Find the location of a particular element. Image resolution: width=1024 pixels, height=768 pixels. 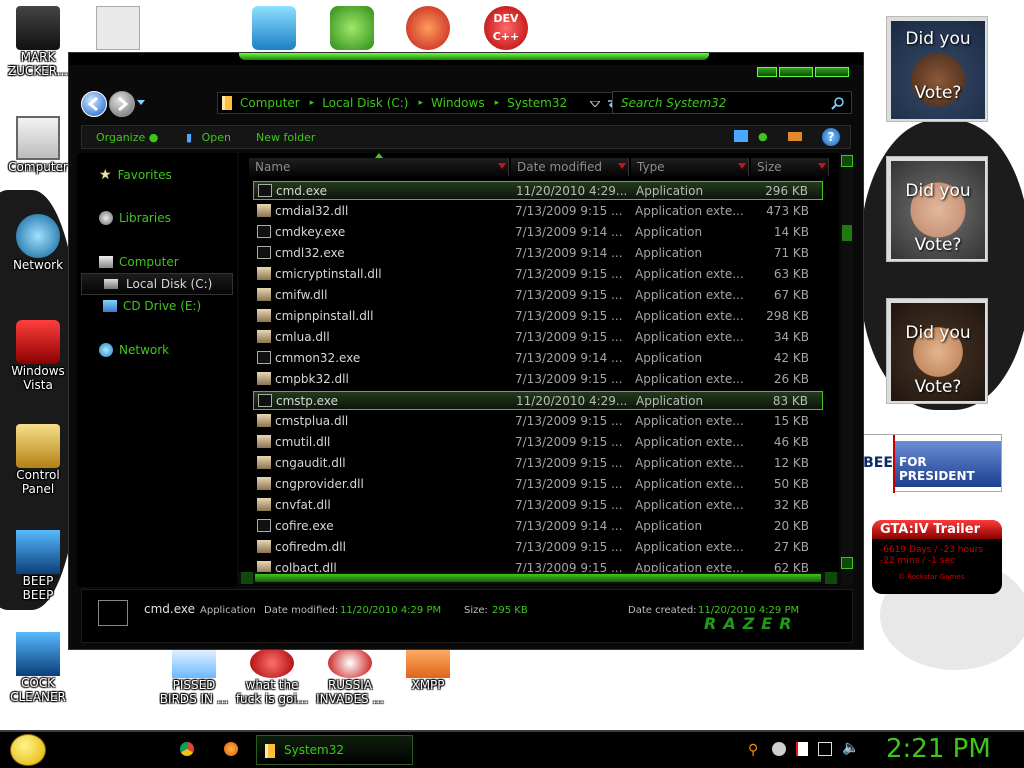

scroll-left-button is located at coordinates (247, 578).